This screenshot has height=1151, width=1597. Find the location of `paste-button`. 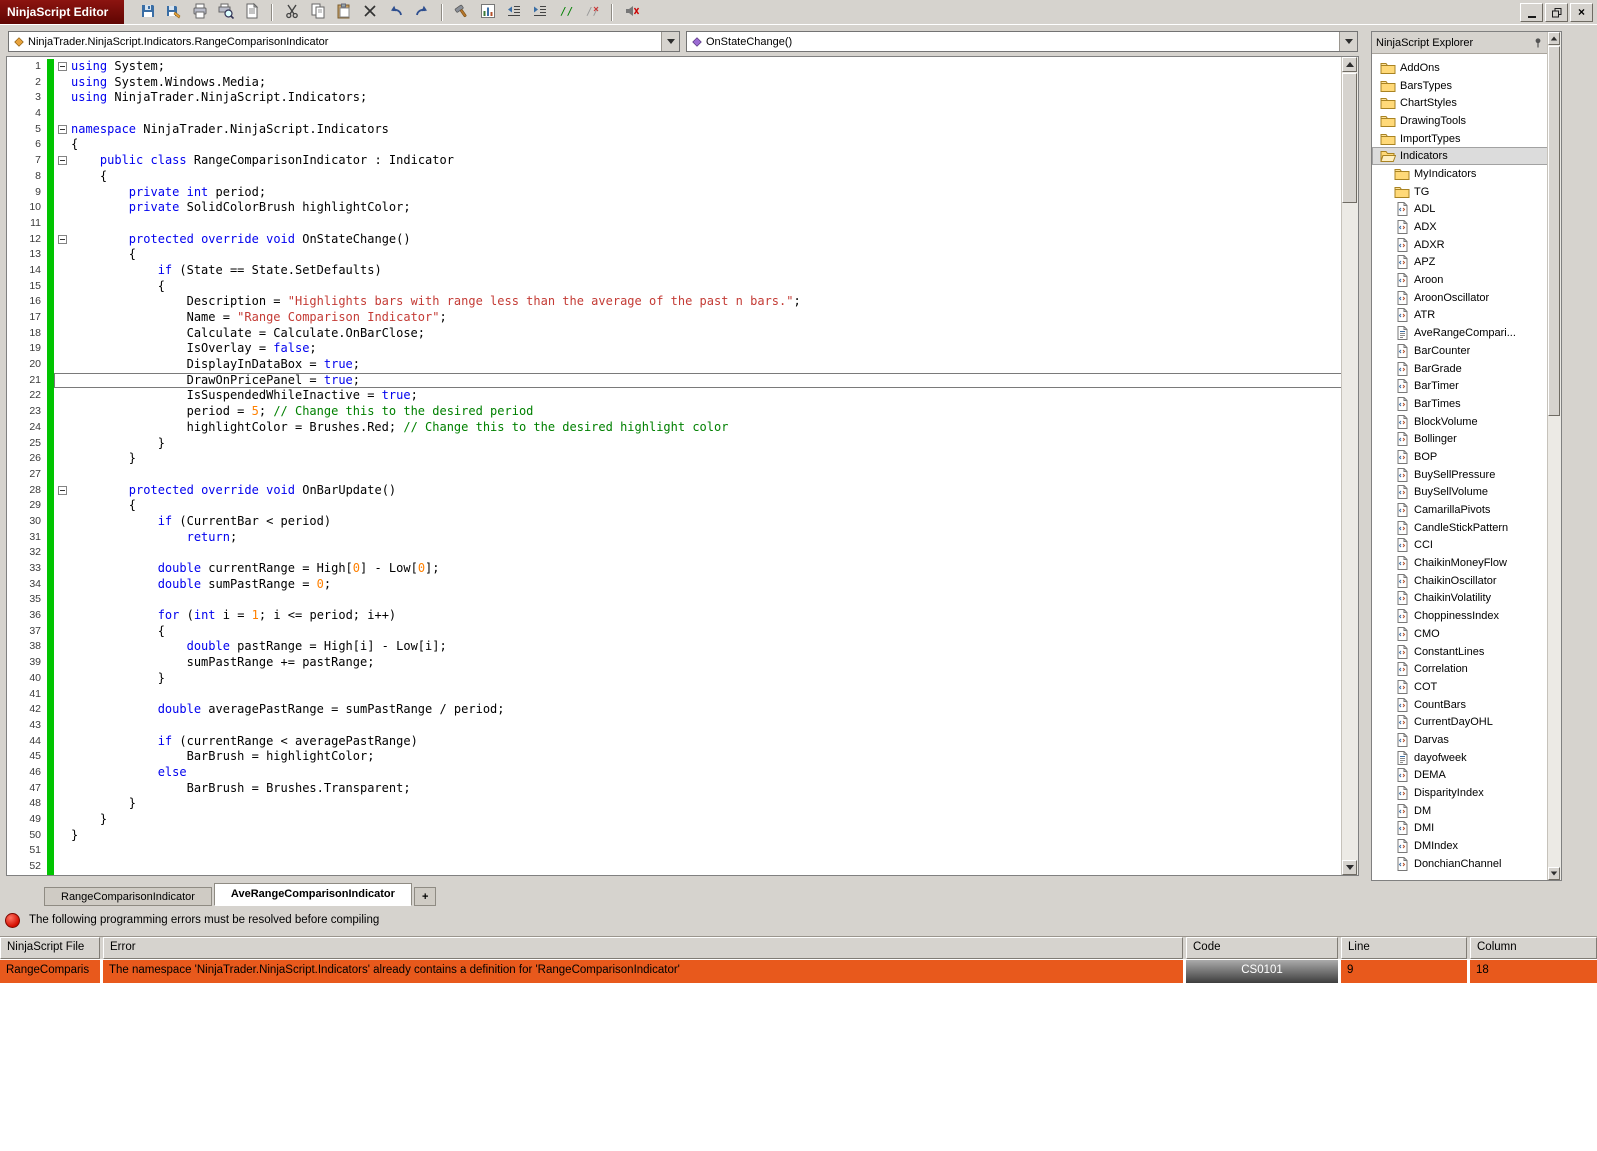

paste-button is located at coordinates (344, 12).